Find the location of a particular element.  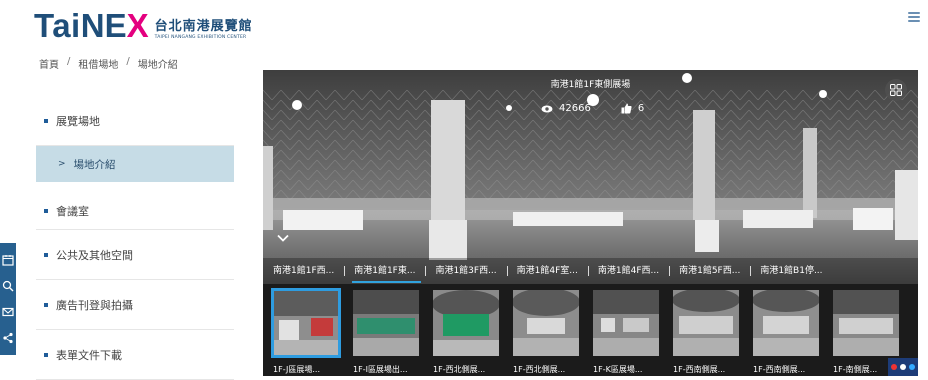

view-count: 42666 is located at coordinates (575, 108).